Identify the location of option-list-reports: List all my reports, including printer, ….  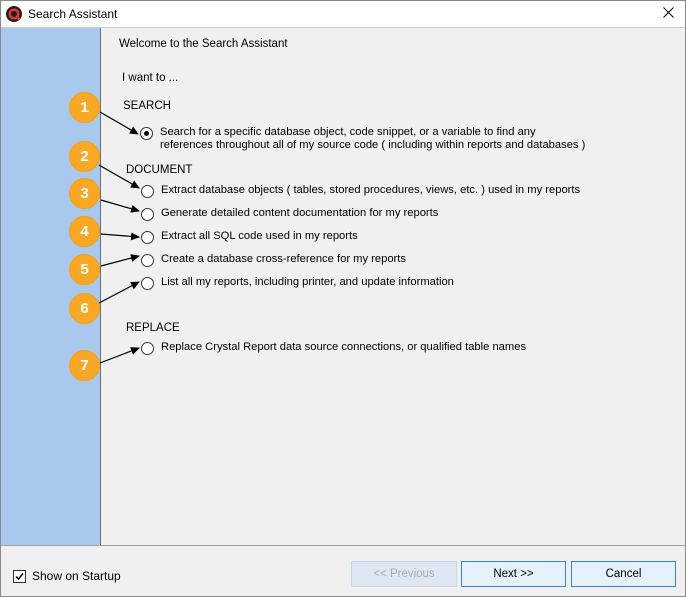
(297, 283).